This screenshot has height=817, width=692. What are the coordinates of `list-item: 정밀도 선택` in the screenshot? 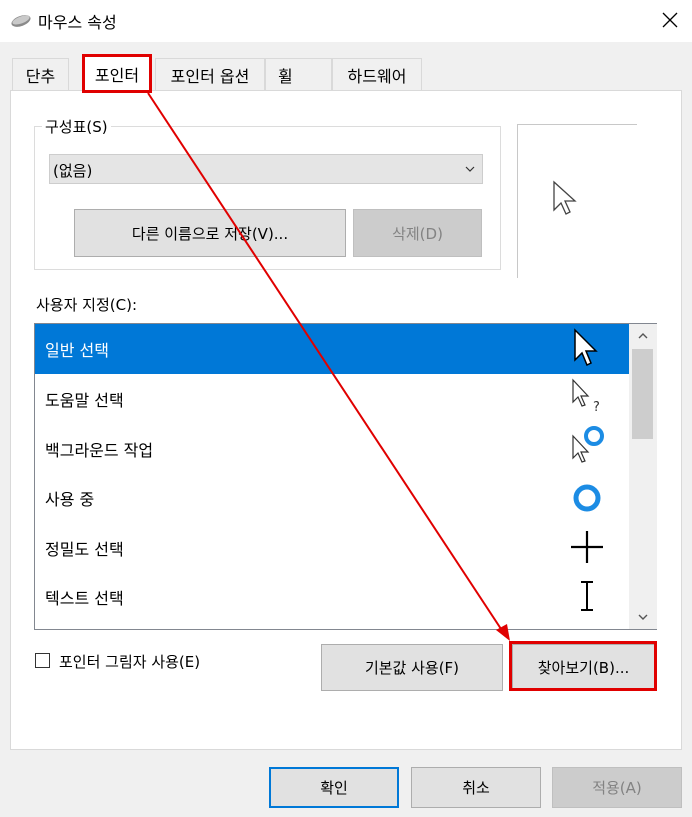 It's located at (332, 548).